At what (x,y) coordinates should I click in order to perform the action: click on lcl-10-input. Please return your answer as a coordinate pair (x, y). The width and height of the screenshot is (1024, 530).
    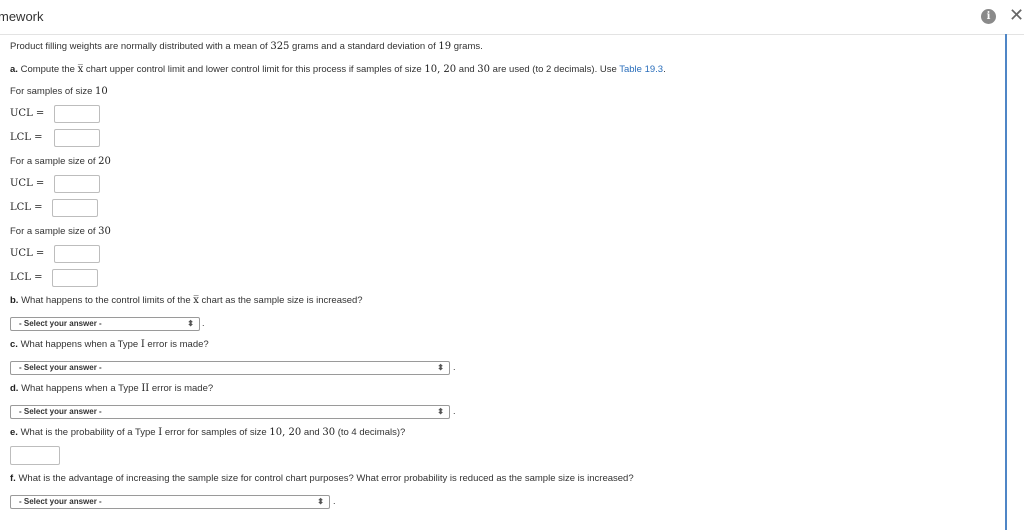
    Looking at the image, I should click on (77, 138).